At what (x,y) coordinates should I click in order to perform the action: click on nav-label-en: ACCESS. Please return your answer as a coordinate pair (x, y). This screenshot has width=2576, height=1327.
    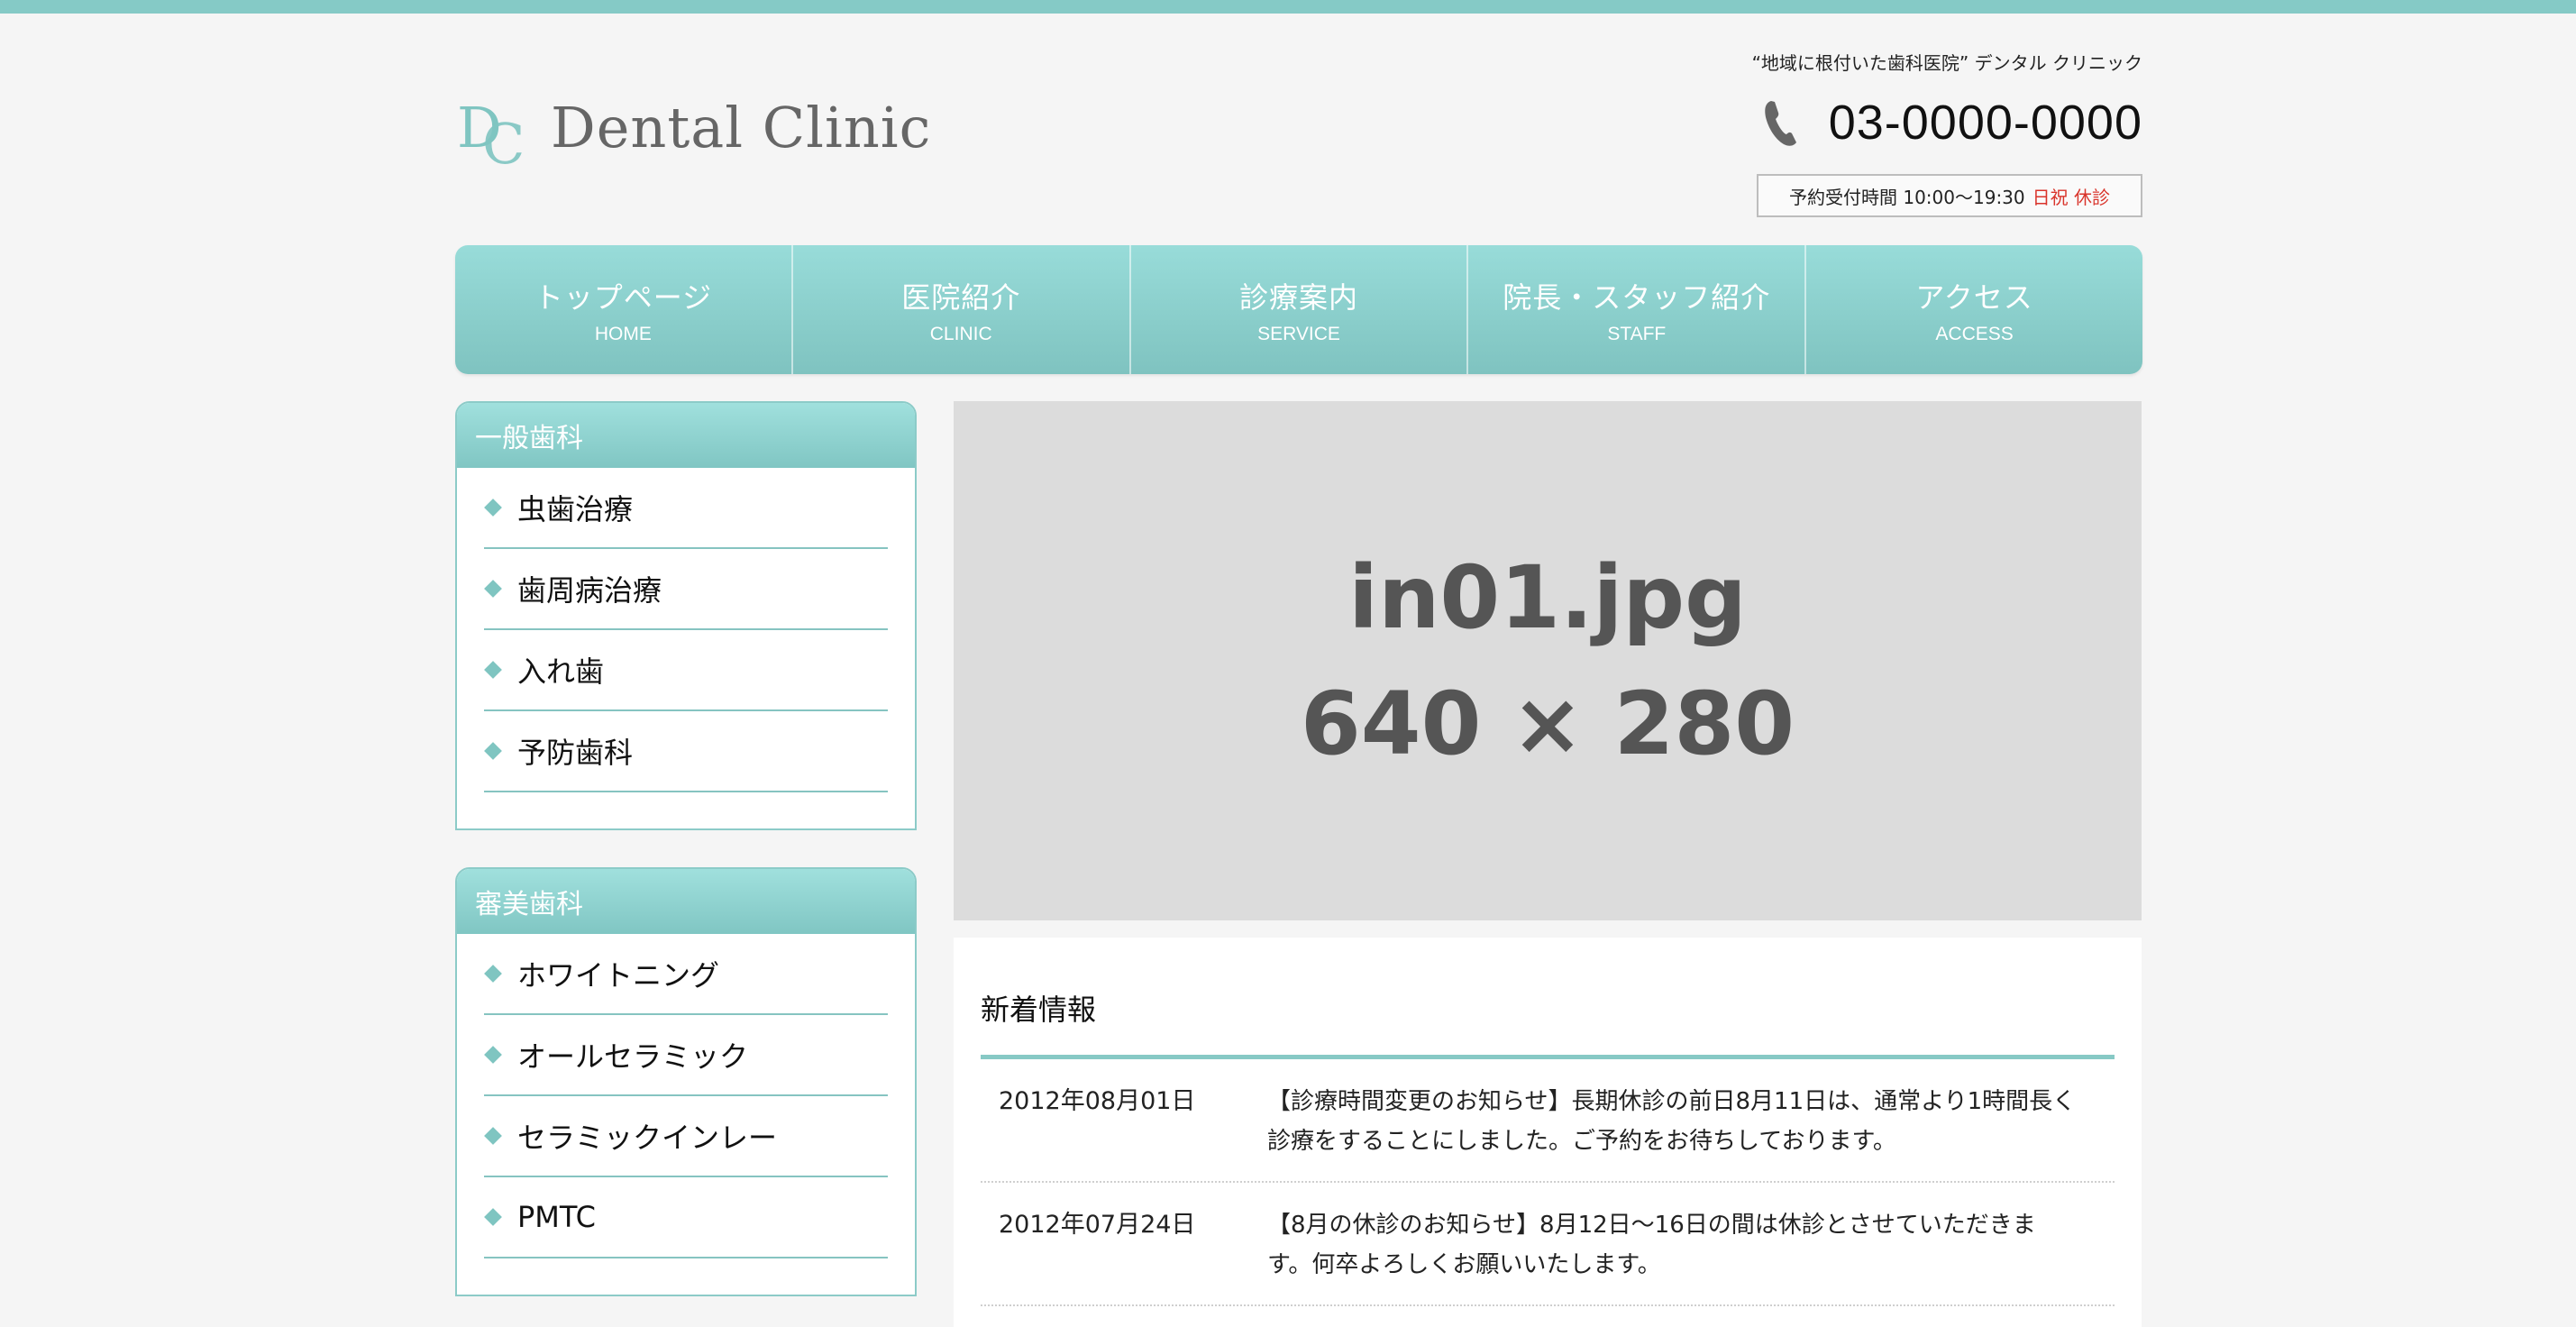
    Looking at the image, I should click on (1974, 333).